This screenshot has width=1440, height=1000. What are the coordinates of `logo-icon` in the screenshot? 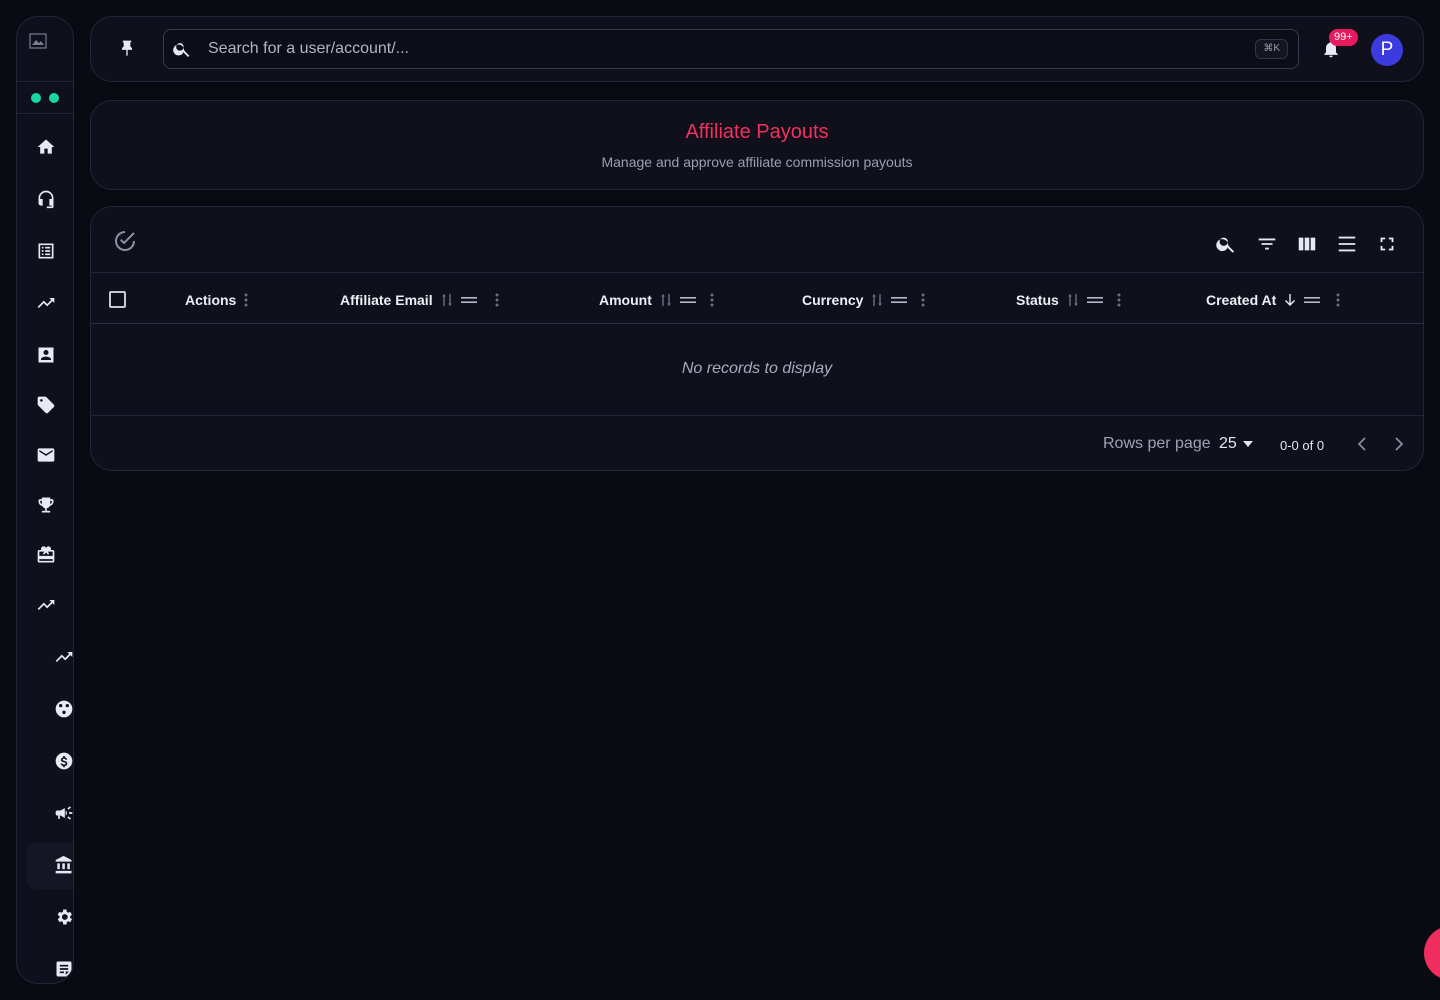 It's located at (38, 41).